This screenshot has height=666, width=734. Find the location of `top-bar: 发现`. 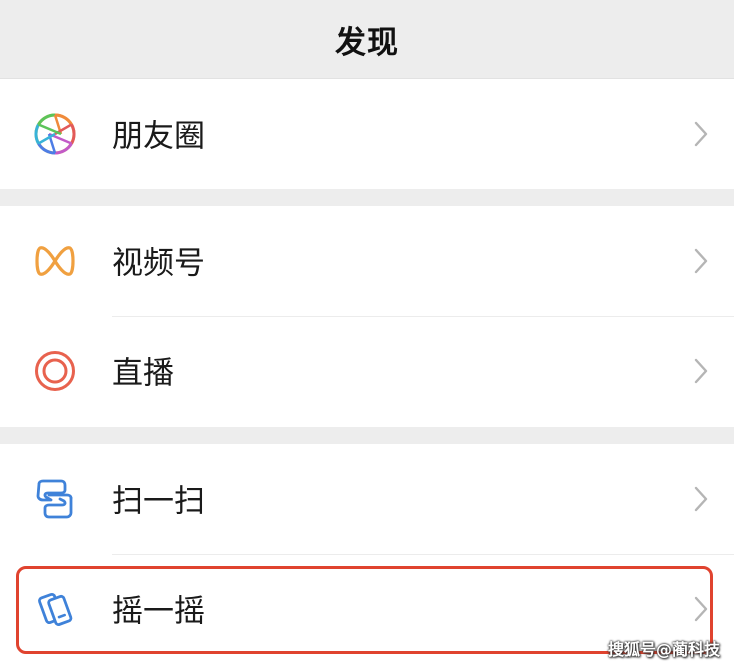

top-bar: 发现 is located at coordinates (367, 39).